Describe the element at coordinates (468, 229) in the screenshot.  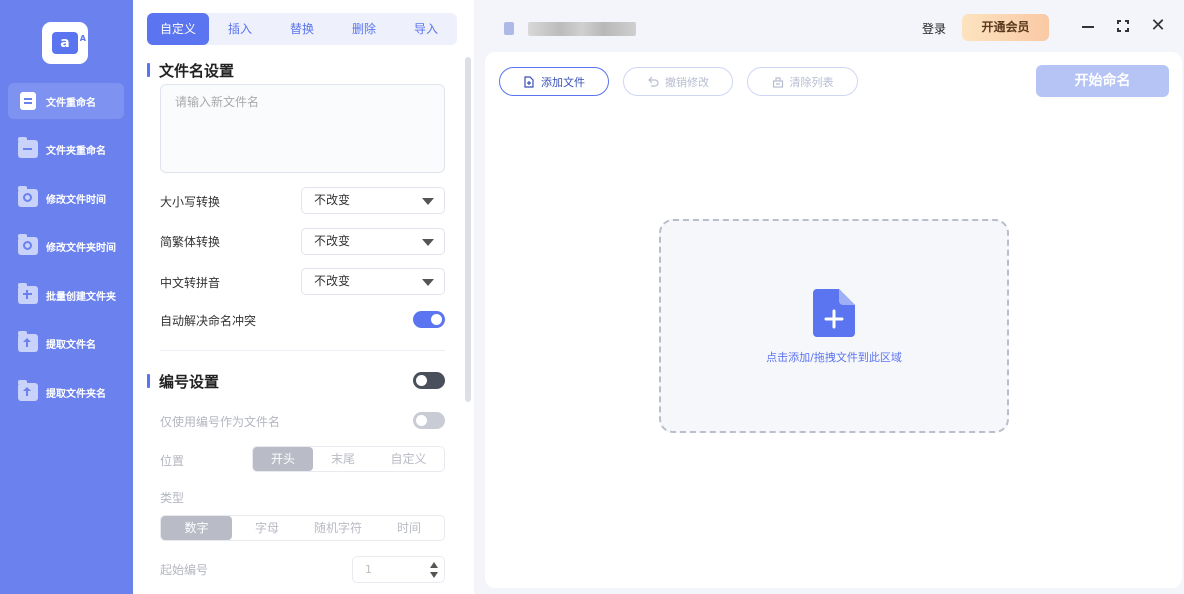
I see `panel-scrollbar` at that location.